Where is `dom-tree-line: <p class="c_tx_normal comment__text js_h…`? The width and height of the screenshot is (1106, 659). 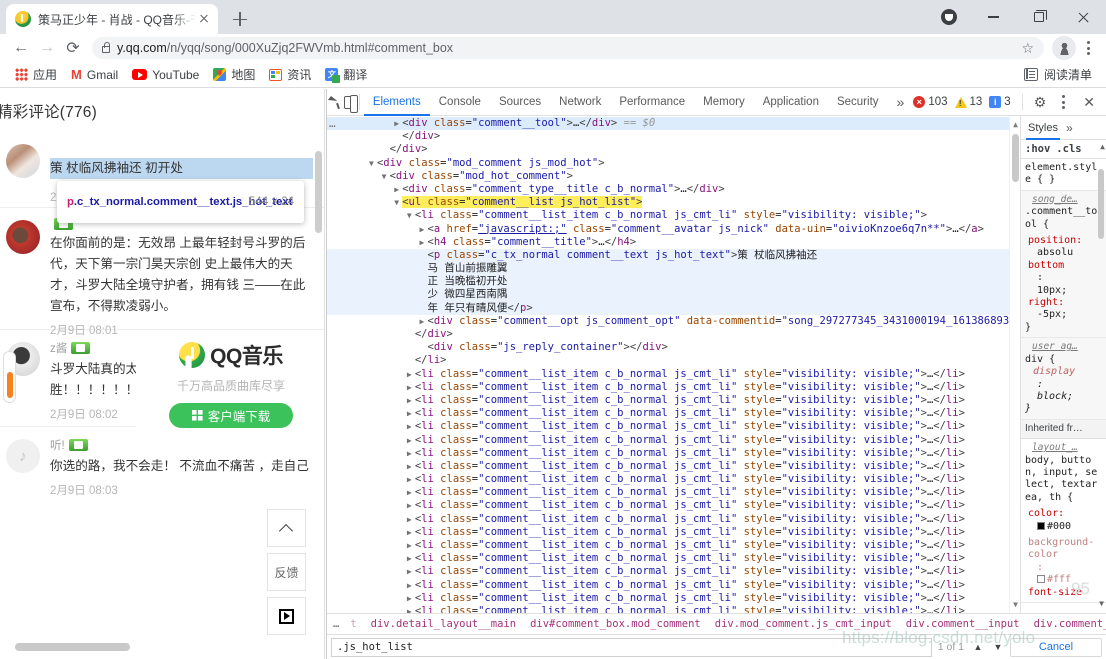
dom-tree-line: <p class="c_tx_normal comment__text js_h… is located at coordinates (673, 255).